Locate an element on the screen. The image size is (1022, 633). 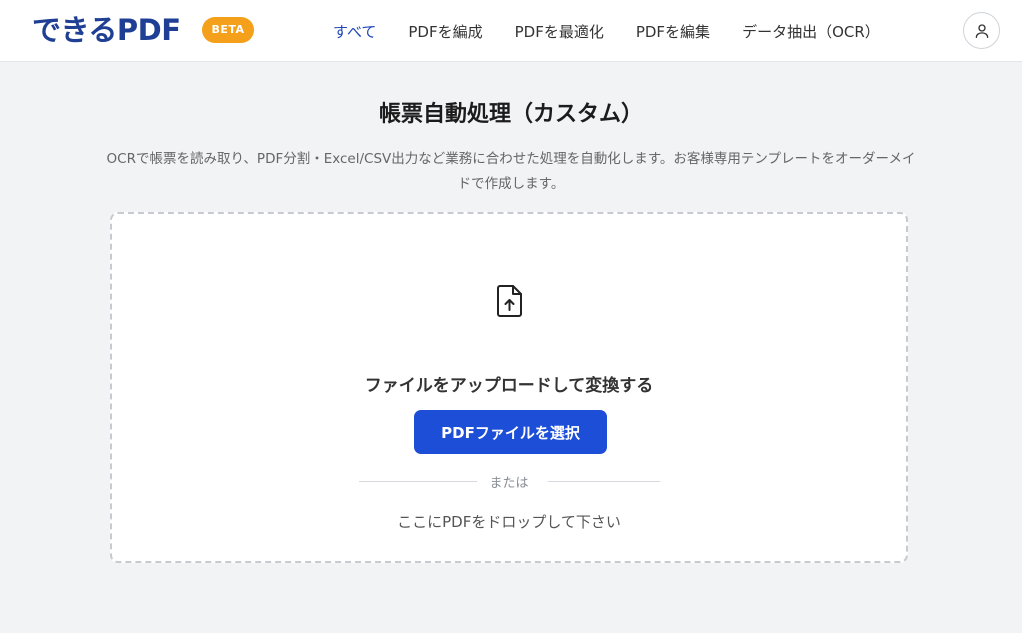
upload-label: ファイルをアップロードして変換する is located at coordinates (509, 386).